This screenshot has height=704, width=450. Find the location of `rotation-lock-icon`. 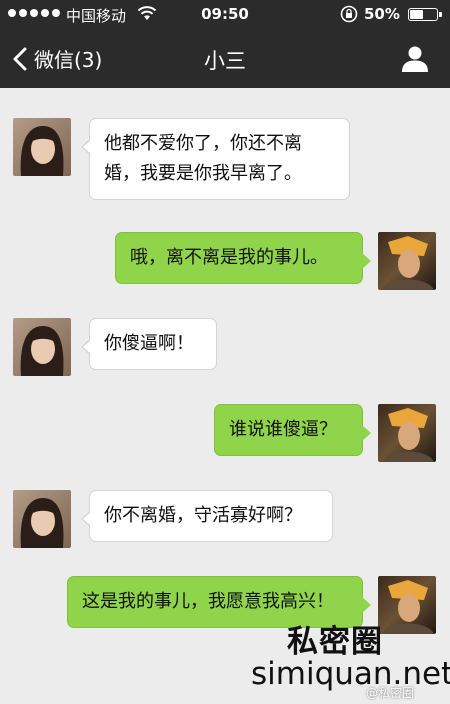

rotation-lock-icon is located at coordinates (349, 14).